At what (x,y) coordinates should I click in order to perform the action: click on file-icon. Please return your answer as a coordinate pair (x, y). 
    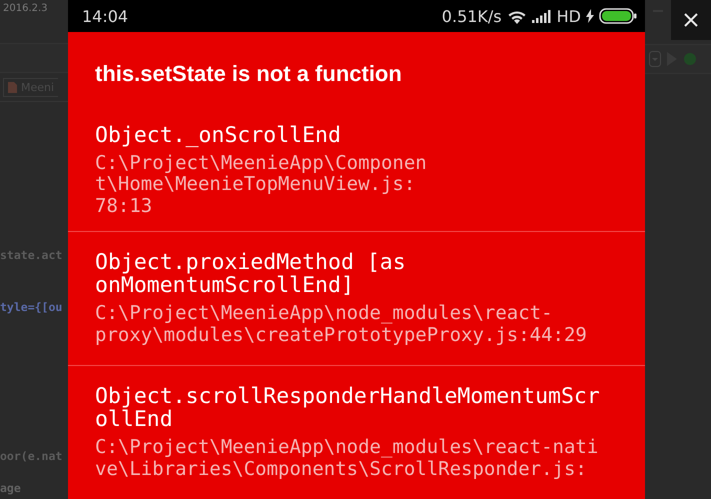
    Looking at the image, I should click on (12, 87).